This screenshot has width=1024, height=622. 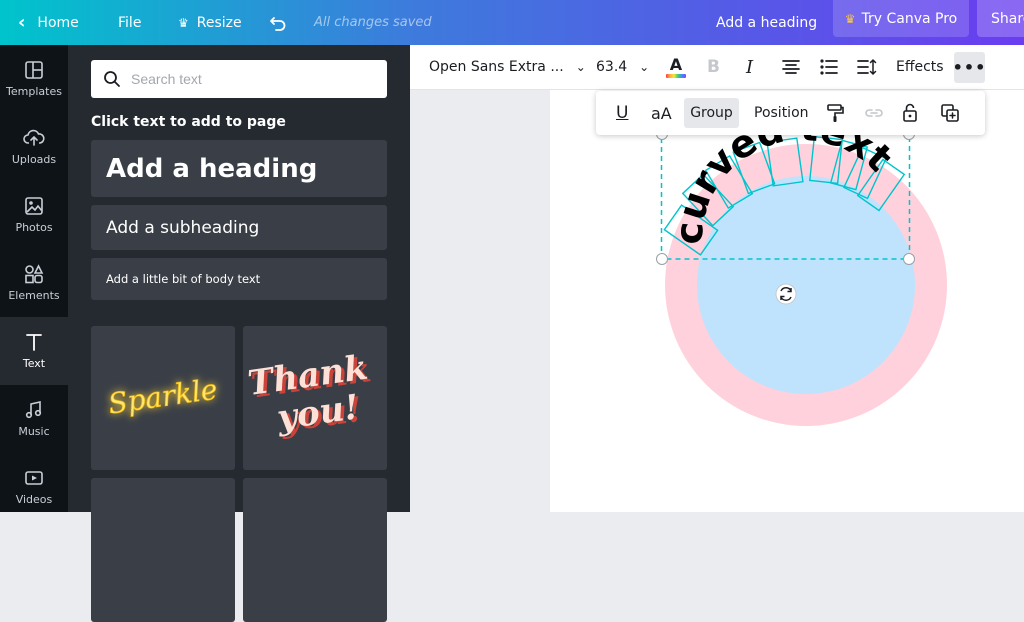 I want to click on letter-case-button: aA, so click(x=661, y=113).